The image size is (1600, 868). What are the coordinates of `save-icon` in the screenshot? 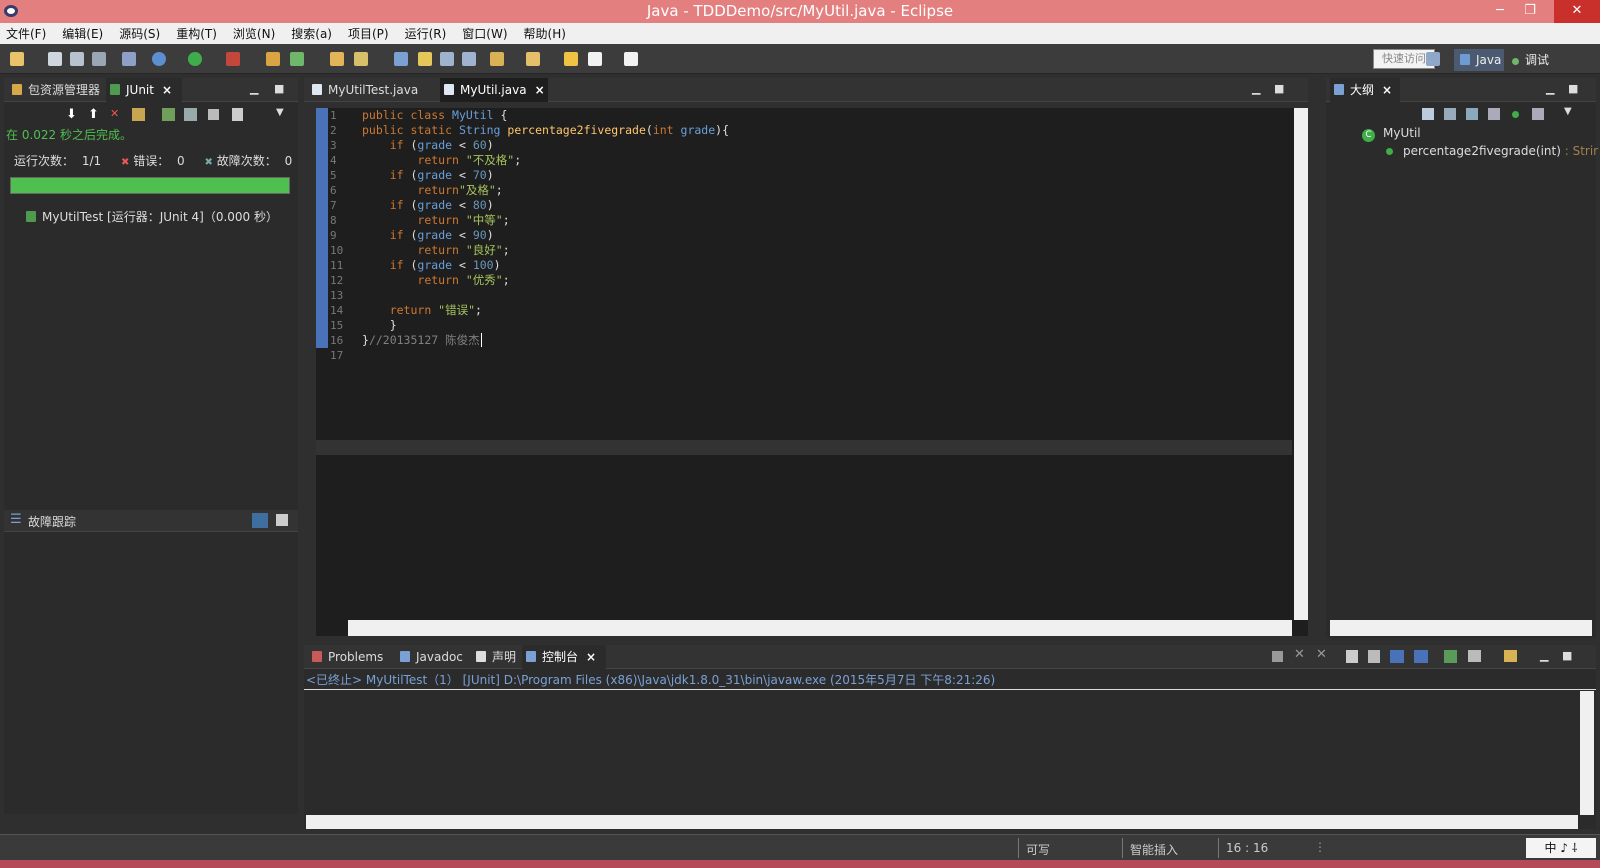 It's located at (55, 59).